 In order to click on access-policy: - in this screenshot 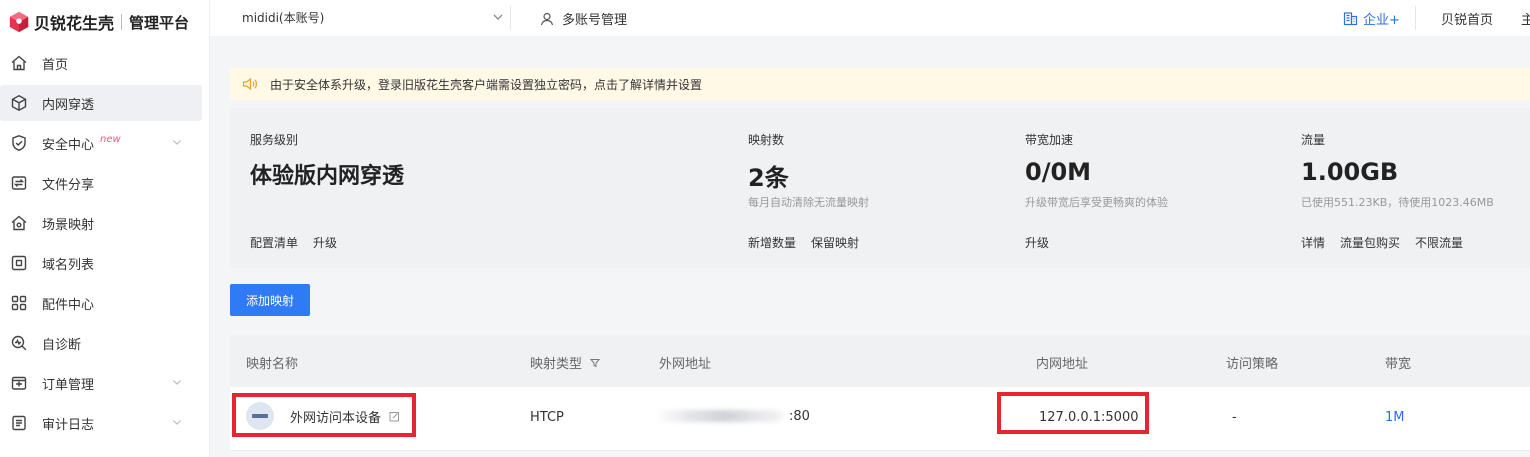, I will do `click(1234, 417)`.